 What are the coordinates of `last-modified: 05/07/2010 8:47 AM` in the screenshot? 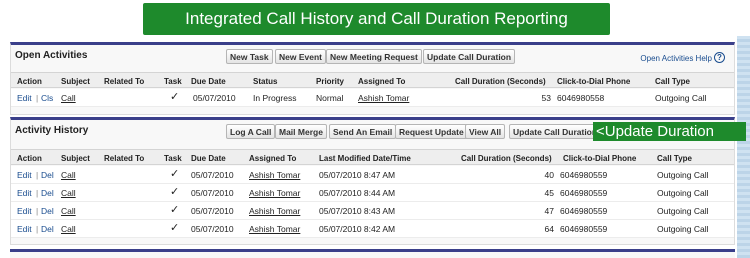 It's located at (357, 175).